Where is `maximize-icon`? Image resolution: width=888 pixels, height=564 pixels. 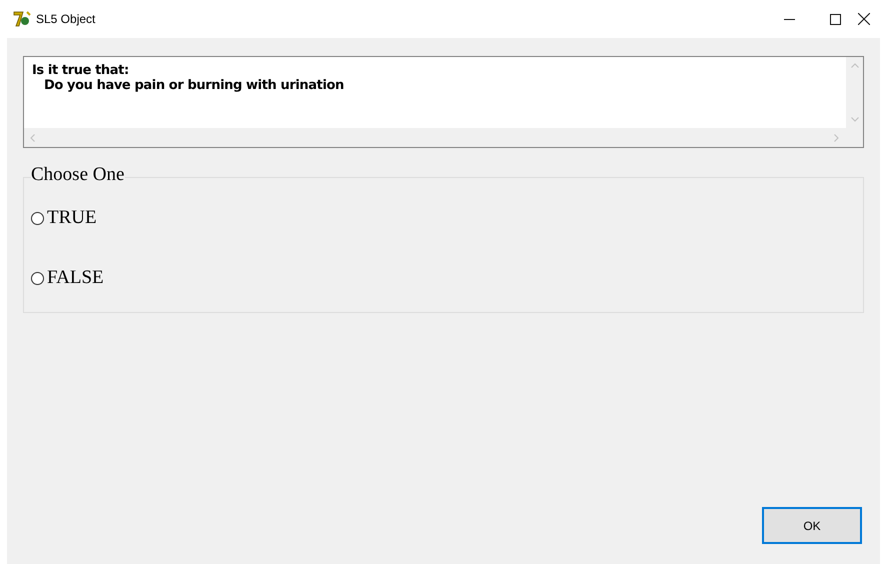 maximize-icon is located at coordinates (835, 19).